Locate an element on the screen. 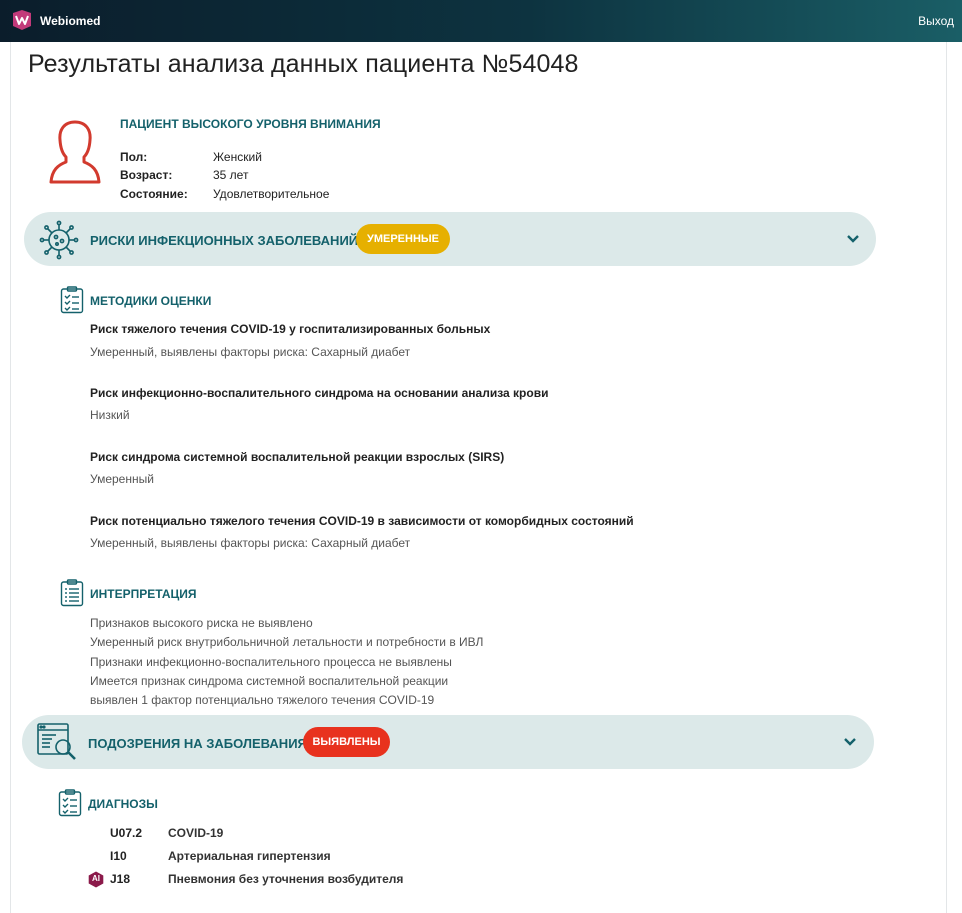 This screenshot has height=913, width=962. method-value: Умеренный is located at coordinates (122, 479).